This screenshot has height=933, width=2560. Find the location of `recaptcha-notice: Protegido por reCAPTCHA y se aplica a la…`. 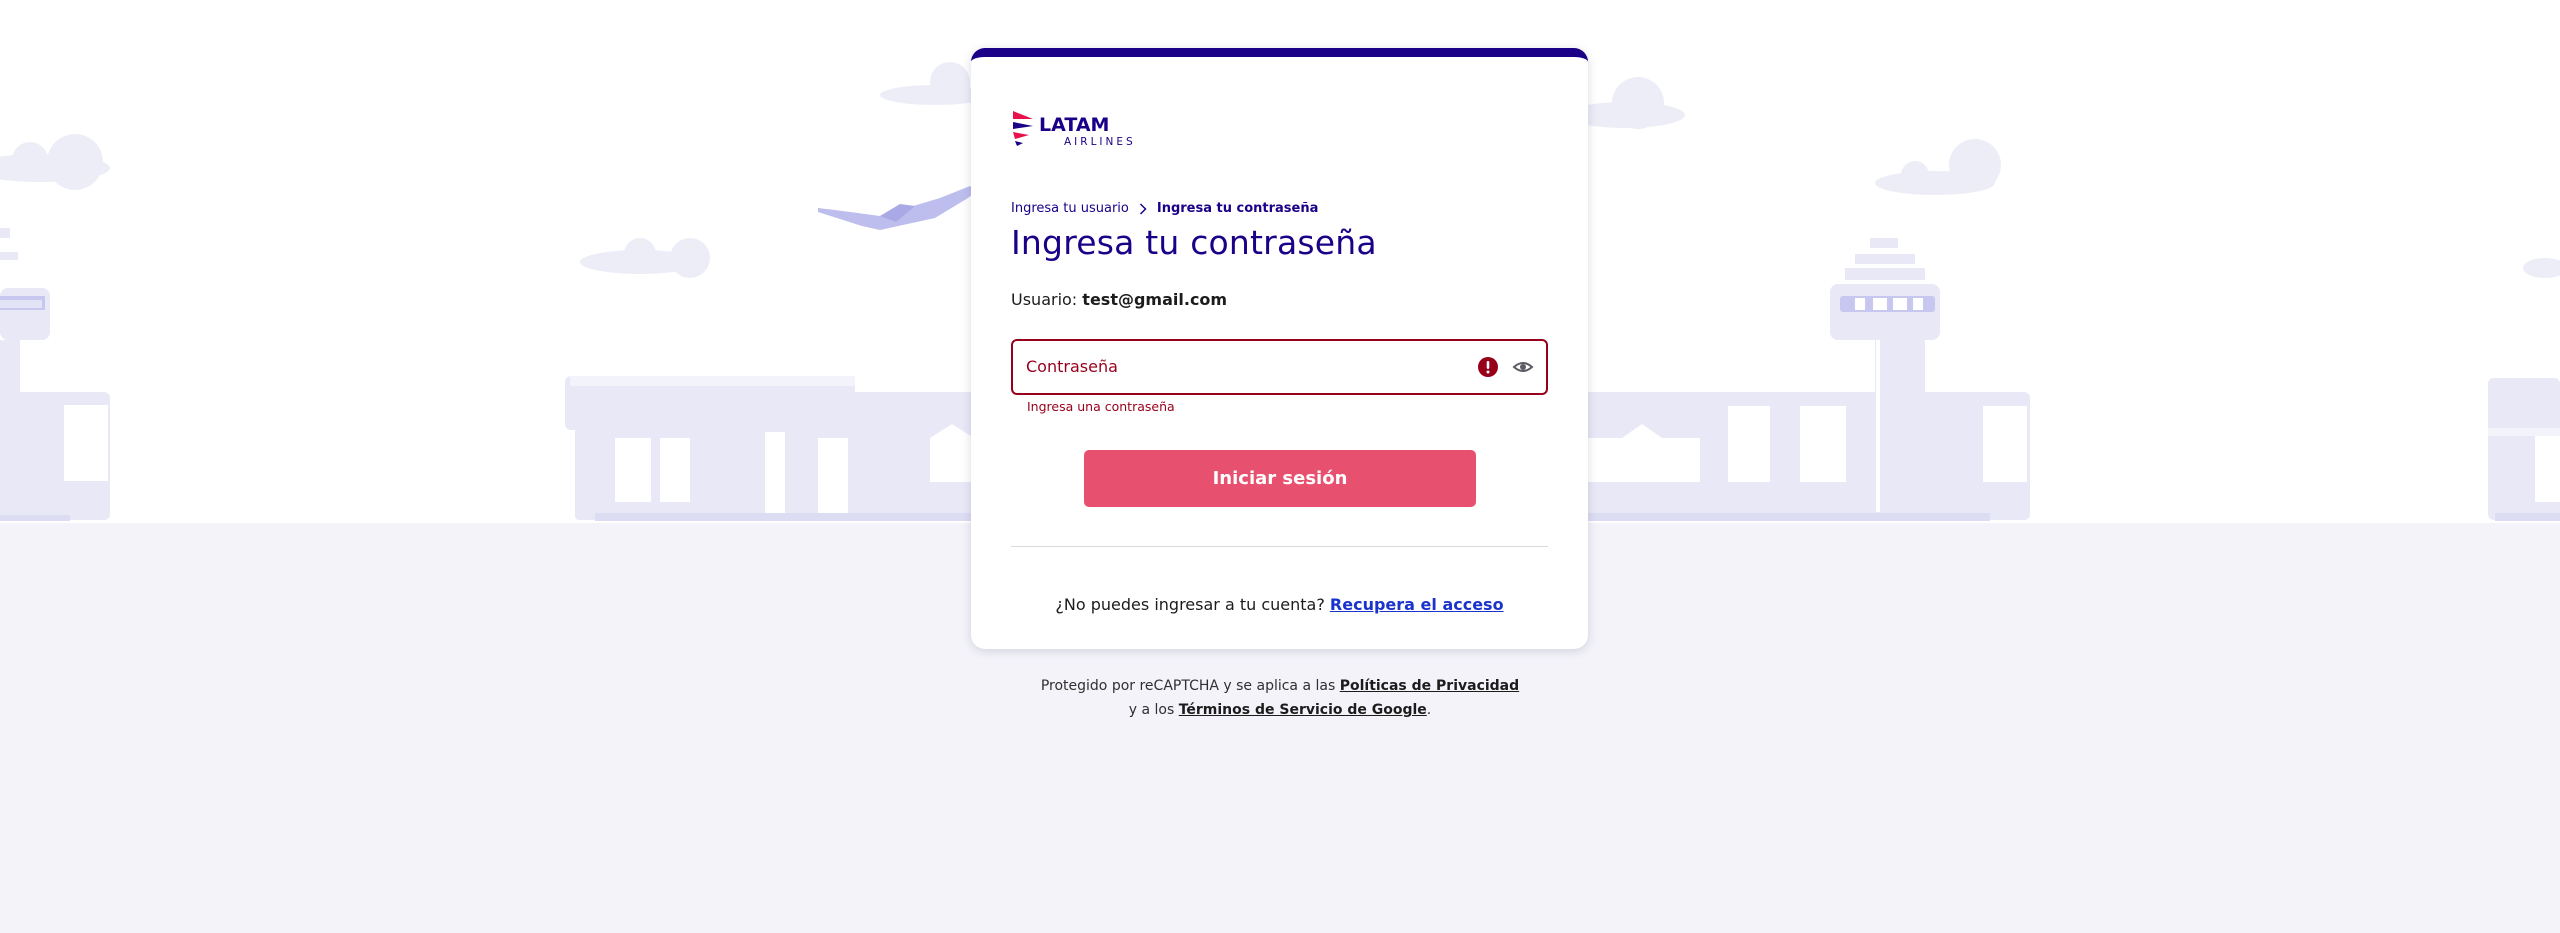

recaptcha-notice: Protegido por reCAPTCHA y se aplica a la… is located at coordinates (1280, 698).